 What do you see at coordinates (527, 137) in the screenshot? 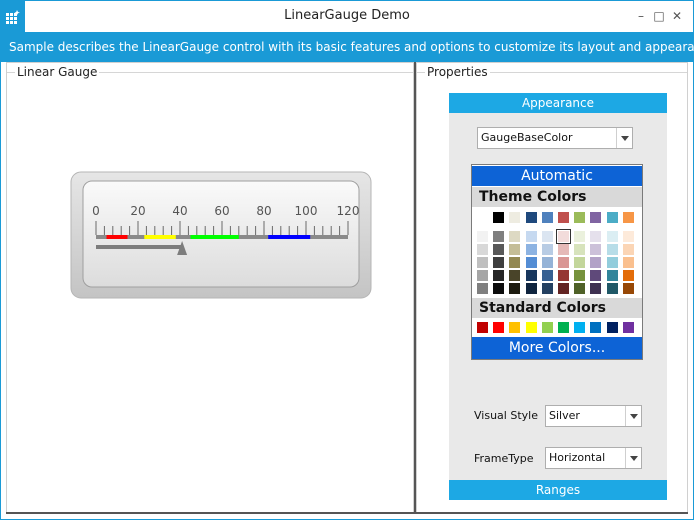
I see `property-selector-value: GaugeBaseColor` at bounding box center [527, 137].